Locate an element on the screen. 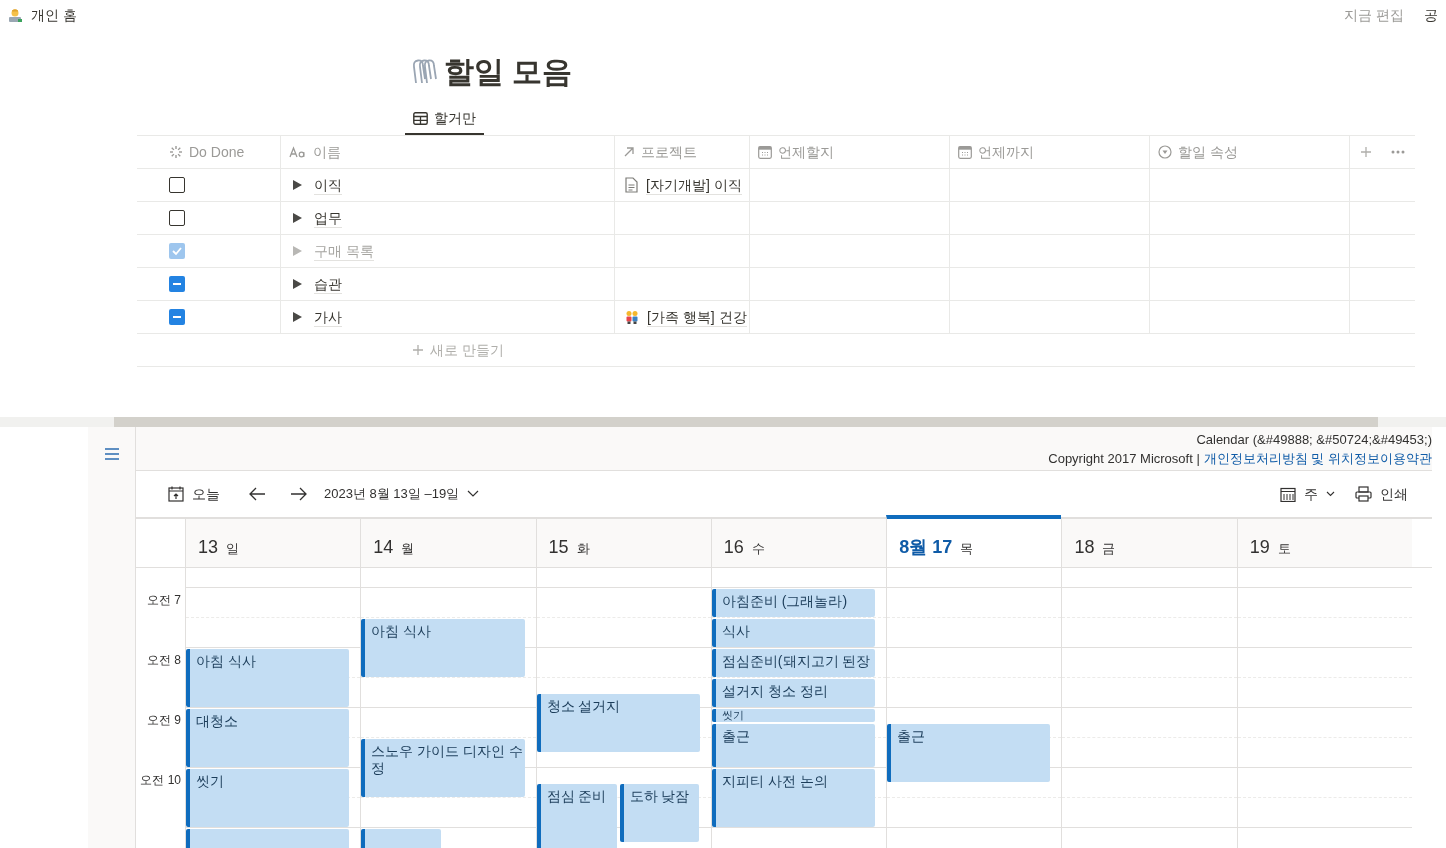 The width and height of the screenshot is (1446, 848). date-range-dropdown: 2023년 8월 13일 –19일 is located at coordinates (402, 494).